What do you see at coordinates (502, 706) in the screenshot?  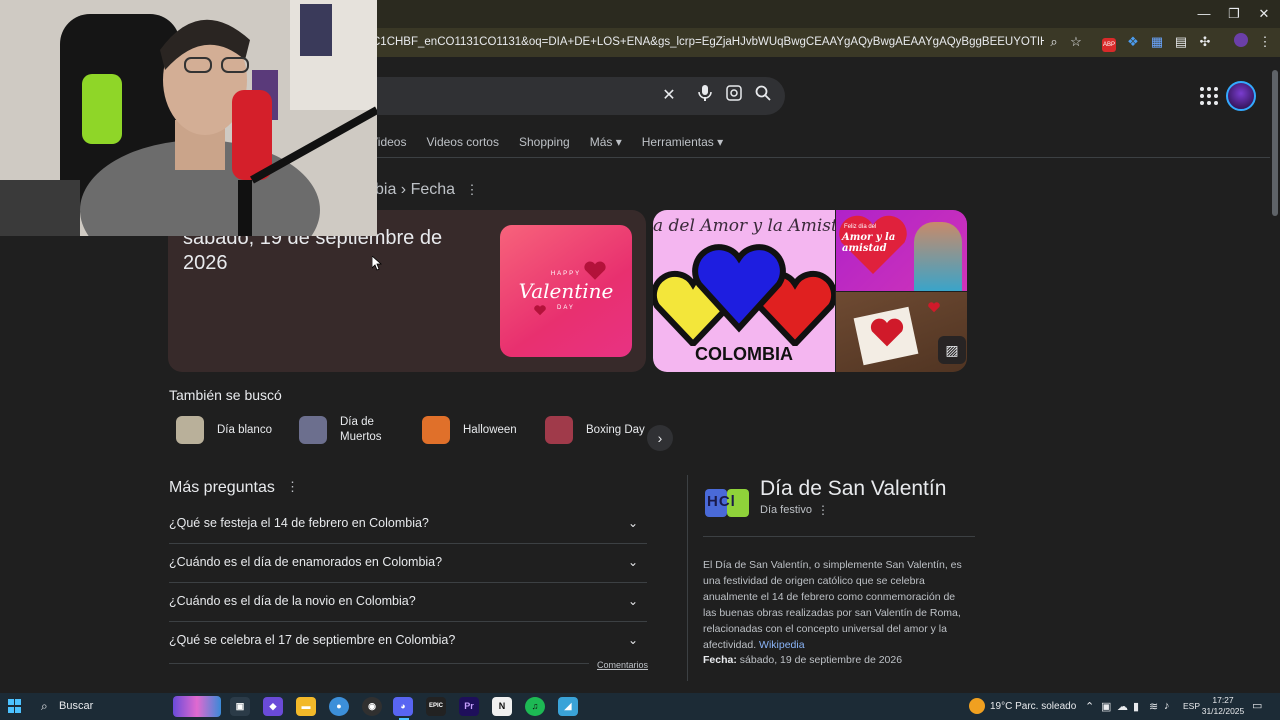 I see `notion-icon: N` at bounding box center [502, 706].